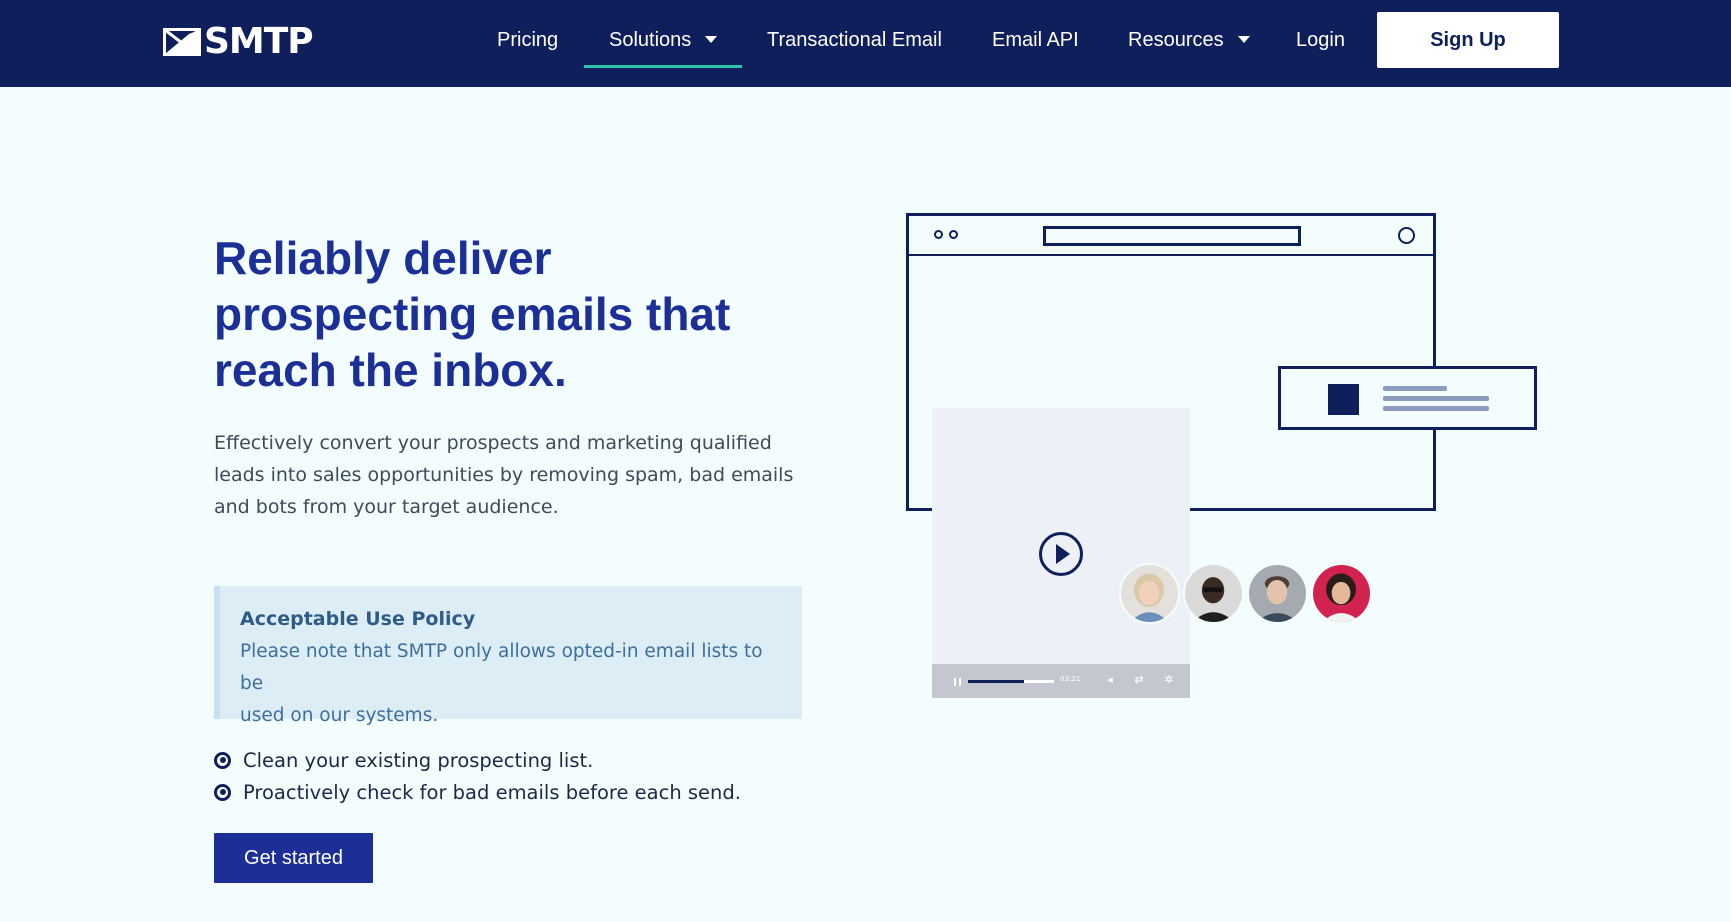 The height and width of the screenshot is (922, 1731). I want to click on envelope-check-icon, so click(182, 42).